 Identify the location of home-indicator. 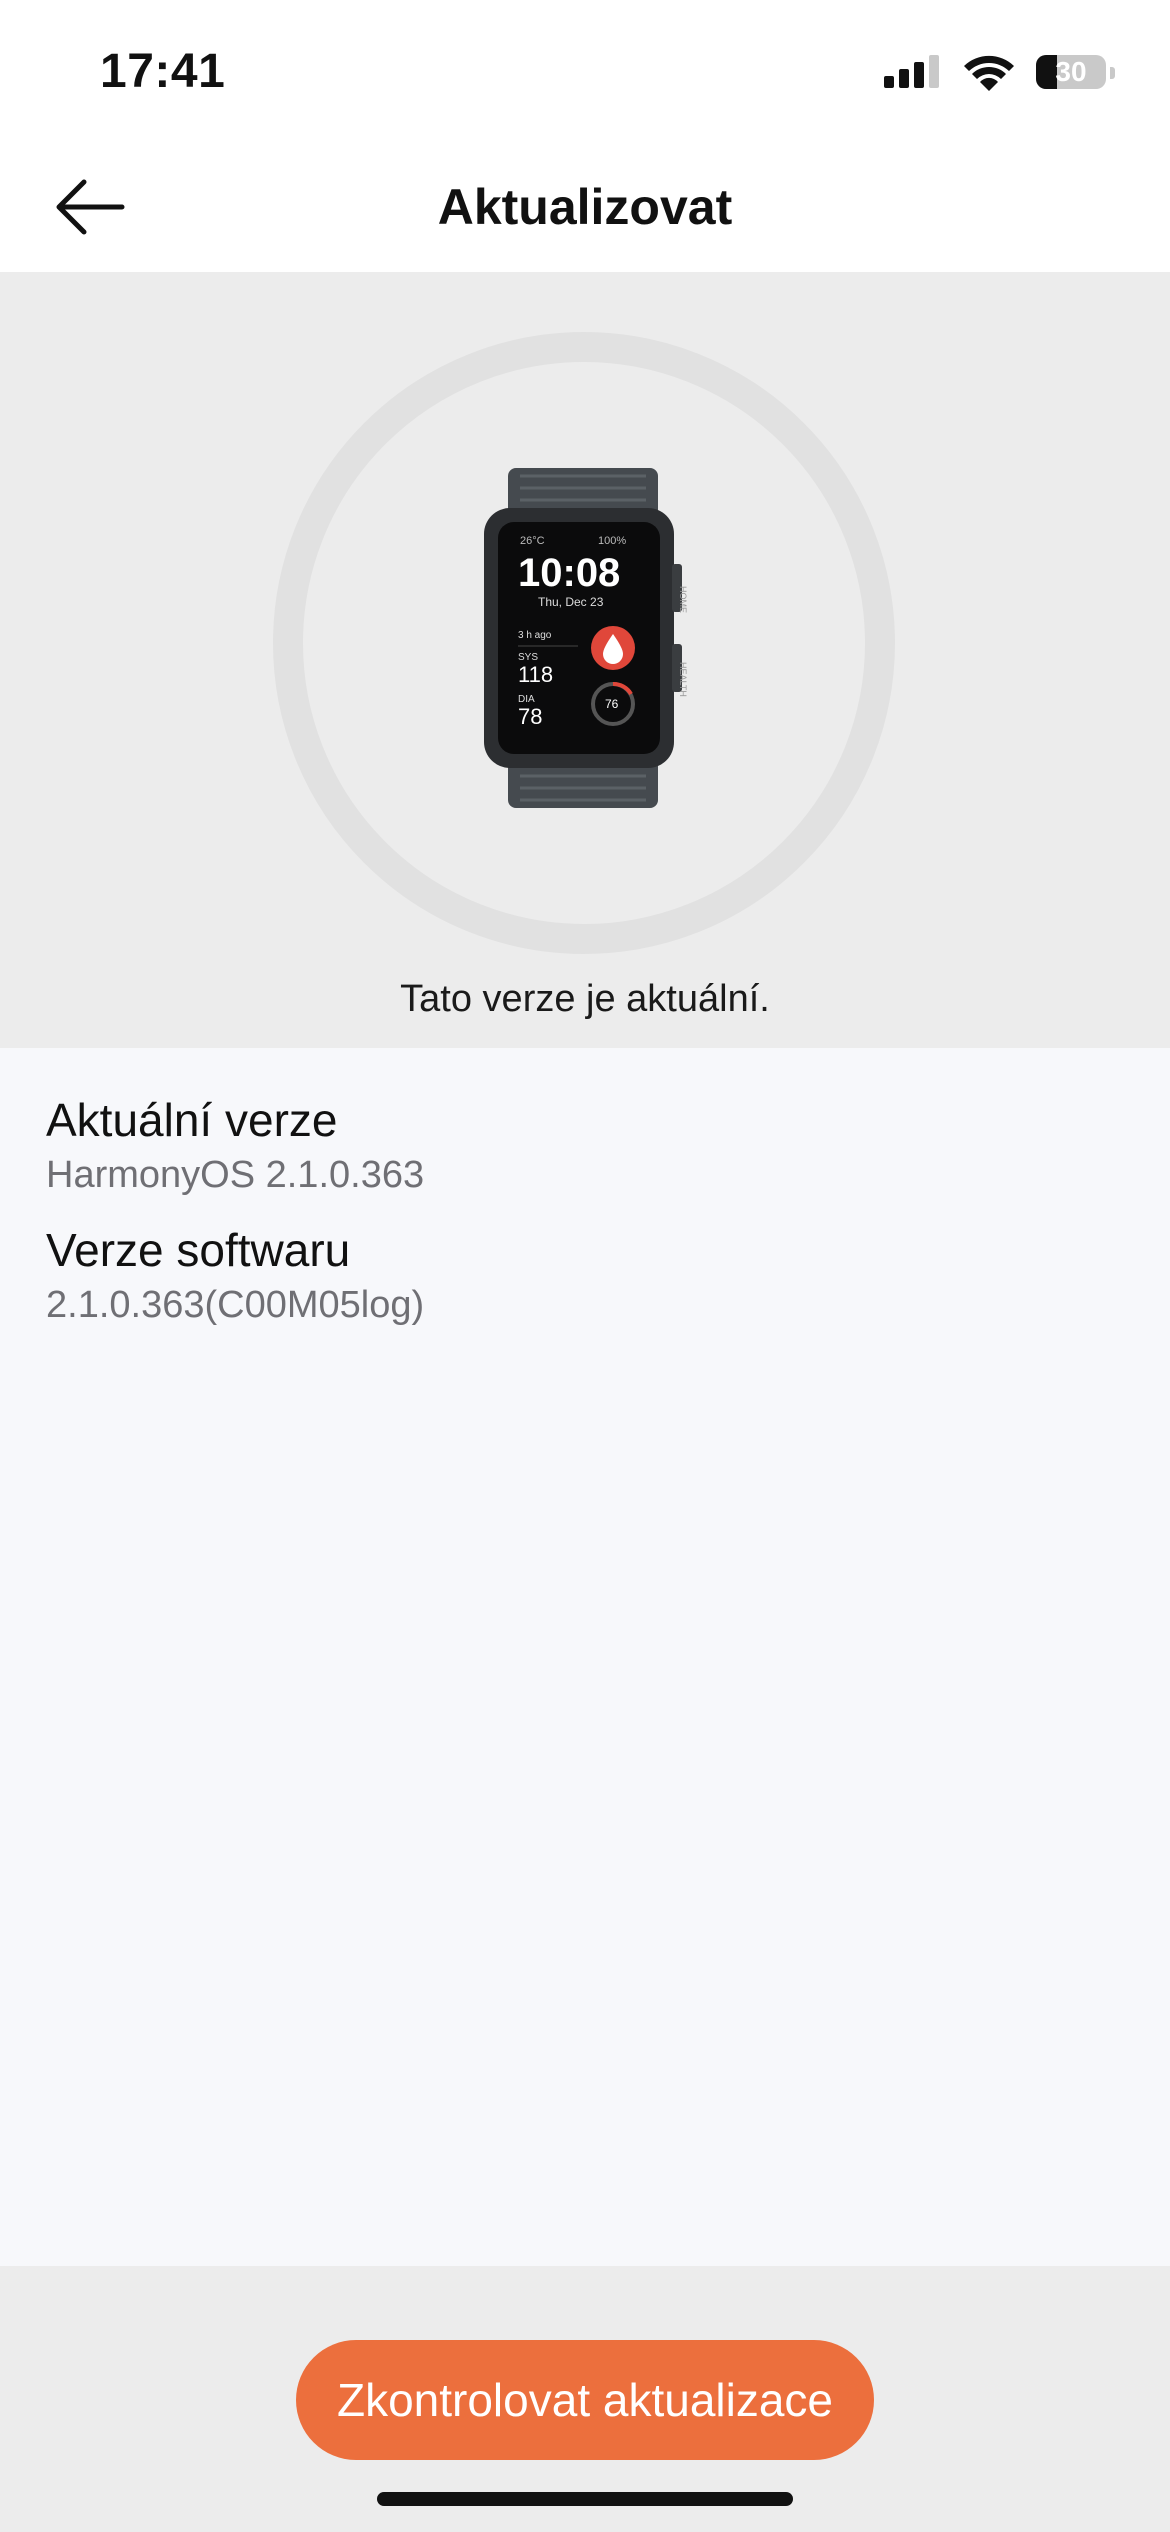
(585, 2499).